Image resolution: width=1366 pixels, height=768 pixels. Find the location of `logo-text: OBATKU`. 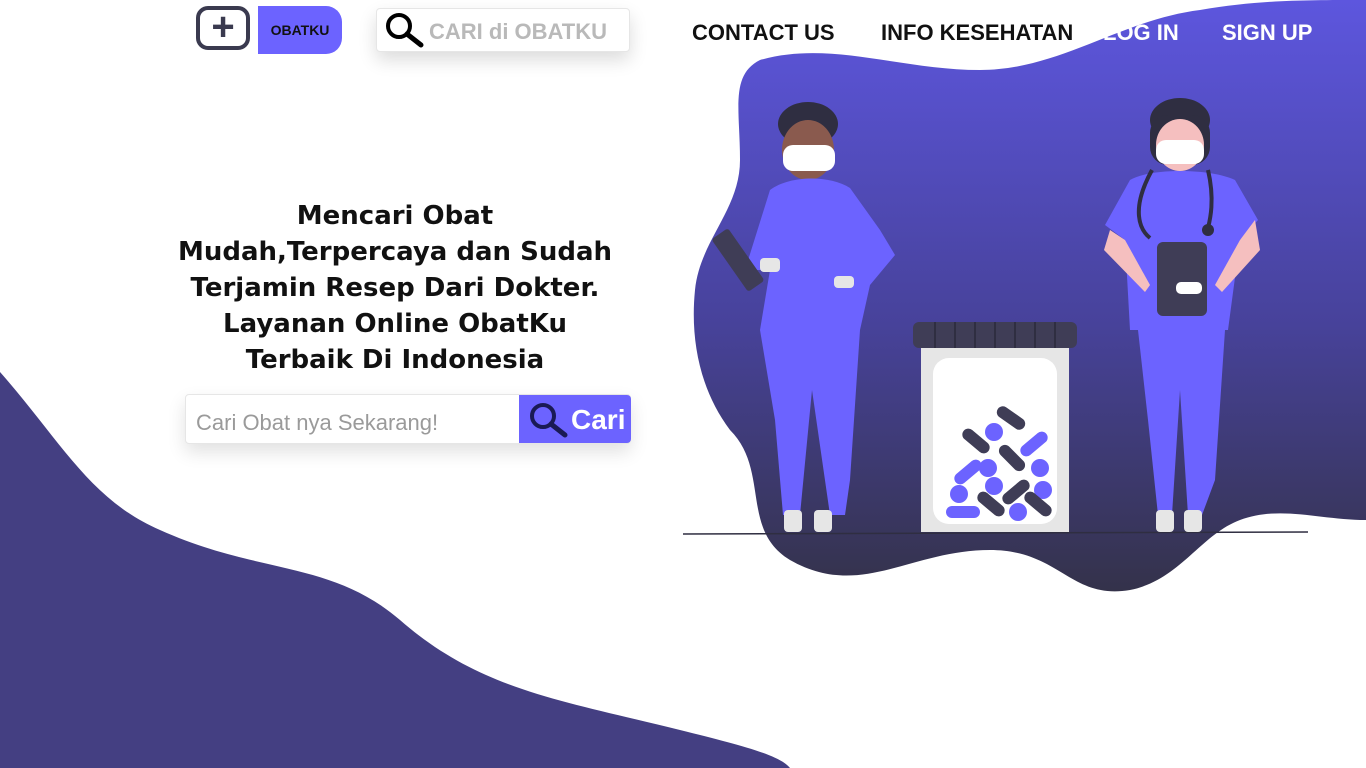

logo-text: OBATKU is located at coordinates (300, 30).